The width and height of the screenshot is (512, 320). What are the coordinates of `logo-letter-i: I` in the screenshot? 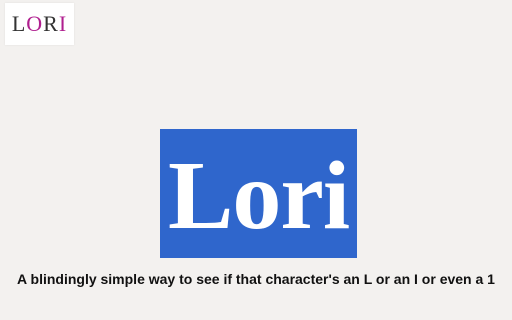 It's located at (63, 23).